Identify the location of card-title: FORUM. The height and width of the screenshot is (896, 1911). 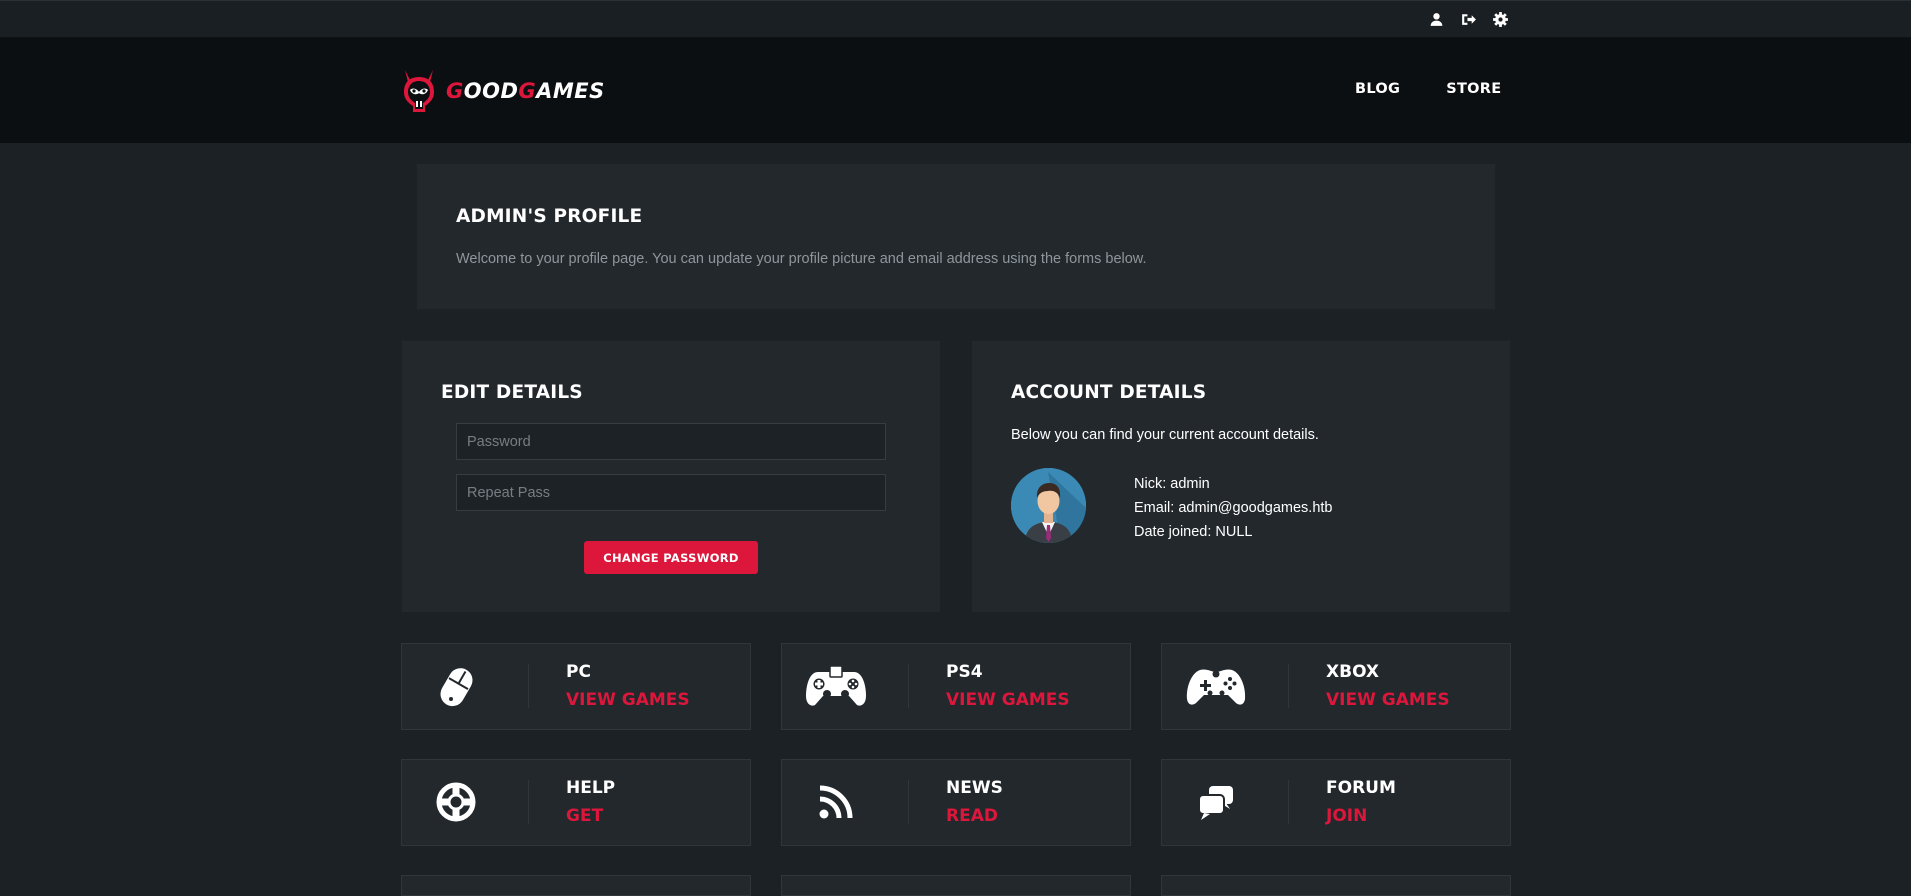
(1361, 788).